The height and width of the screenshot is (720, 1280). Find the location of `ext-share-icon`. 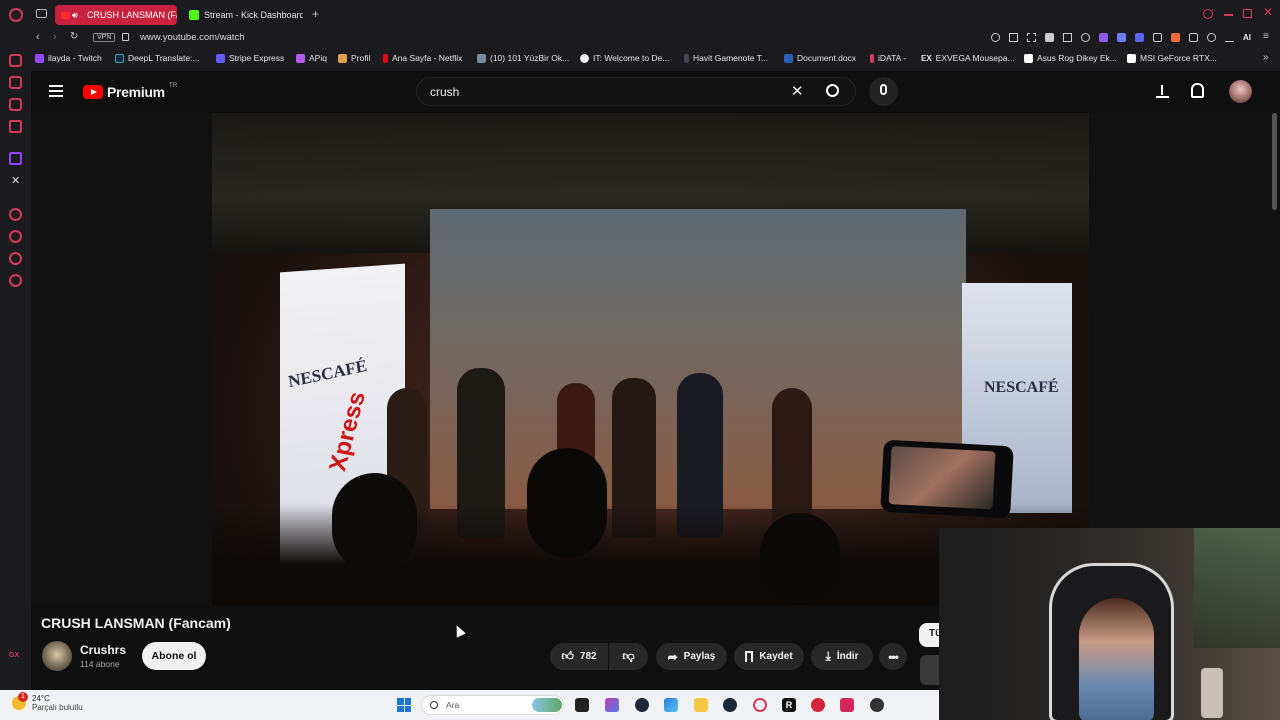

ext-share-icon is located at coordinates (1211, 37).